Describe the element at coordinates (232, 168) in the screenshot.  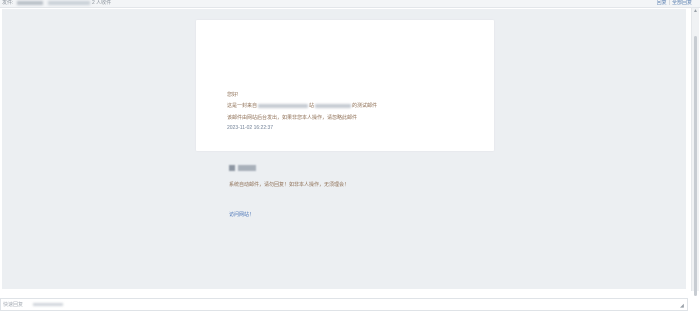
I see `signature-mark` at that location.